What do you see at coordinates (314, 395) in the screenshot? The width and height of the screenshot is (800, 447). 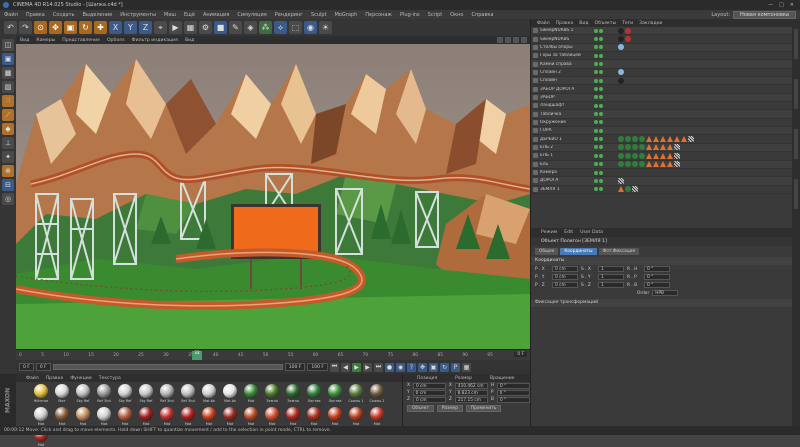 I see `material-swatch: Листва` at bounding box center [314, 395].